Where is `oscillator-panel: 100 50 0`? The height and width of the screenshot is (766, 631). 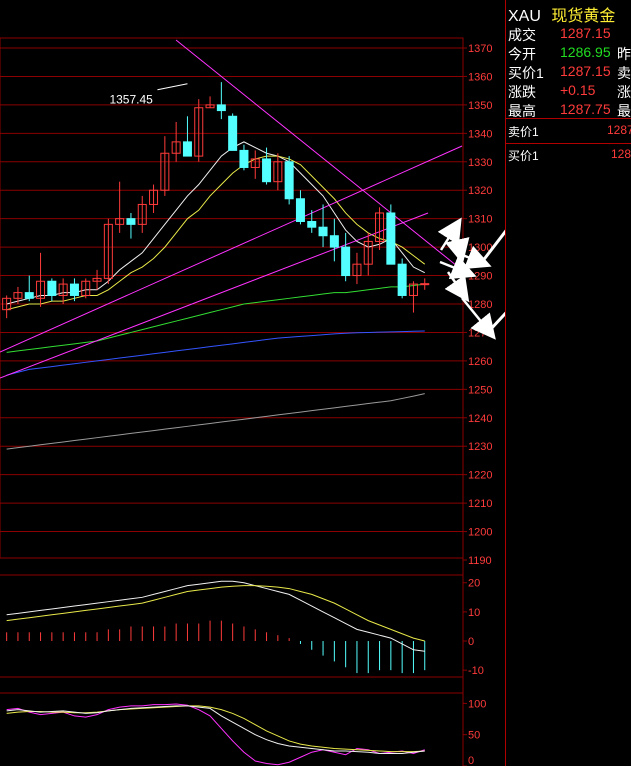
oscillator-panel: 100 50 0 is located at coordinates (243, 729).